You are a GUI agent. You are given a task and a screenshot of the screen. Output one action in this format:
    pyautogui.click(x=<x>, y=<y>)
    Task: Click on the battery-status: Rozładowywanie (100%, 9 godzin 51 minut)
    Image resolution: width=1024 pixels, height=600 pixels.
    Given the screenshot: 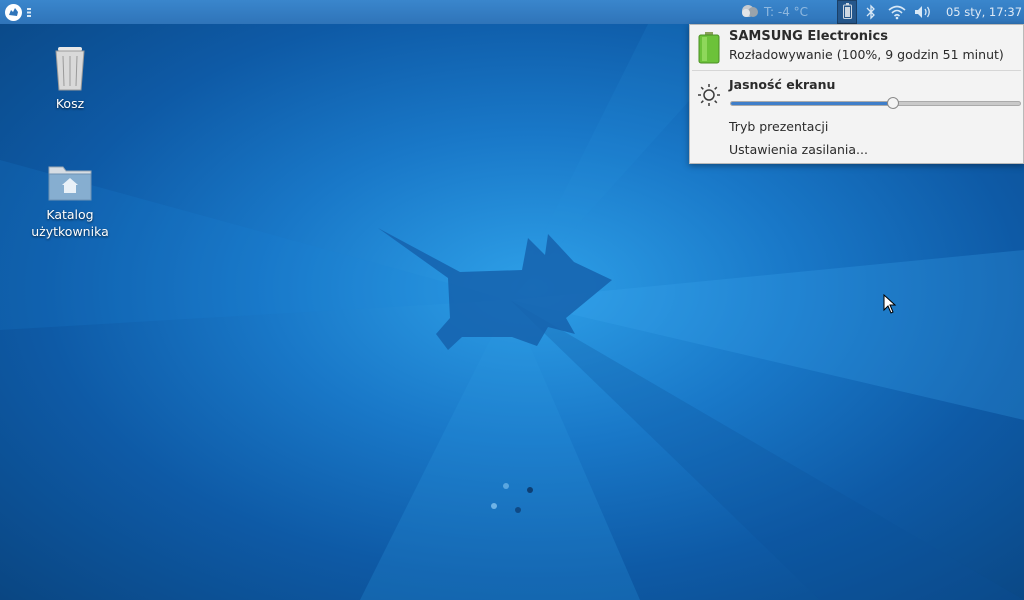 What is the action you would take?
    pyautogui.click(x=866, y=54)
    